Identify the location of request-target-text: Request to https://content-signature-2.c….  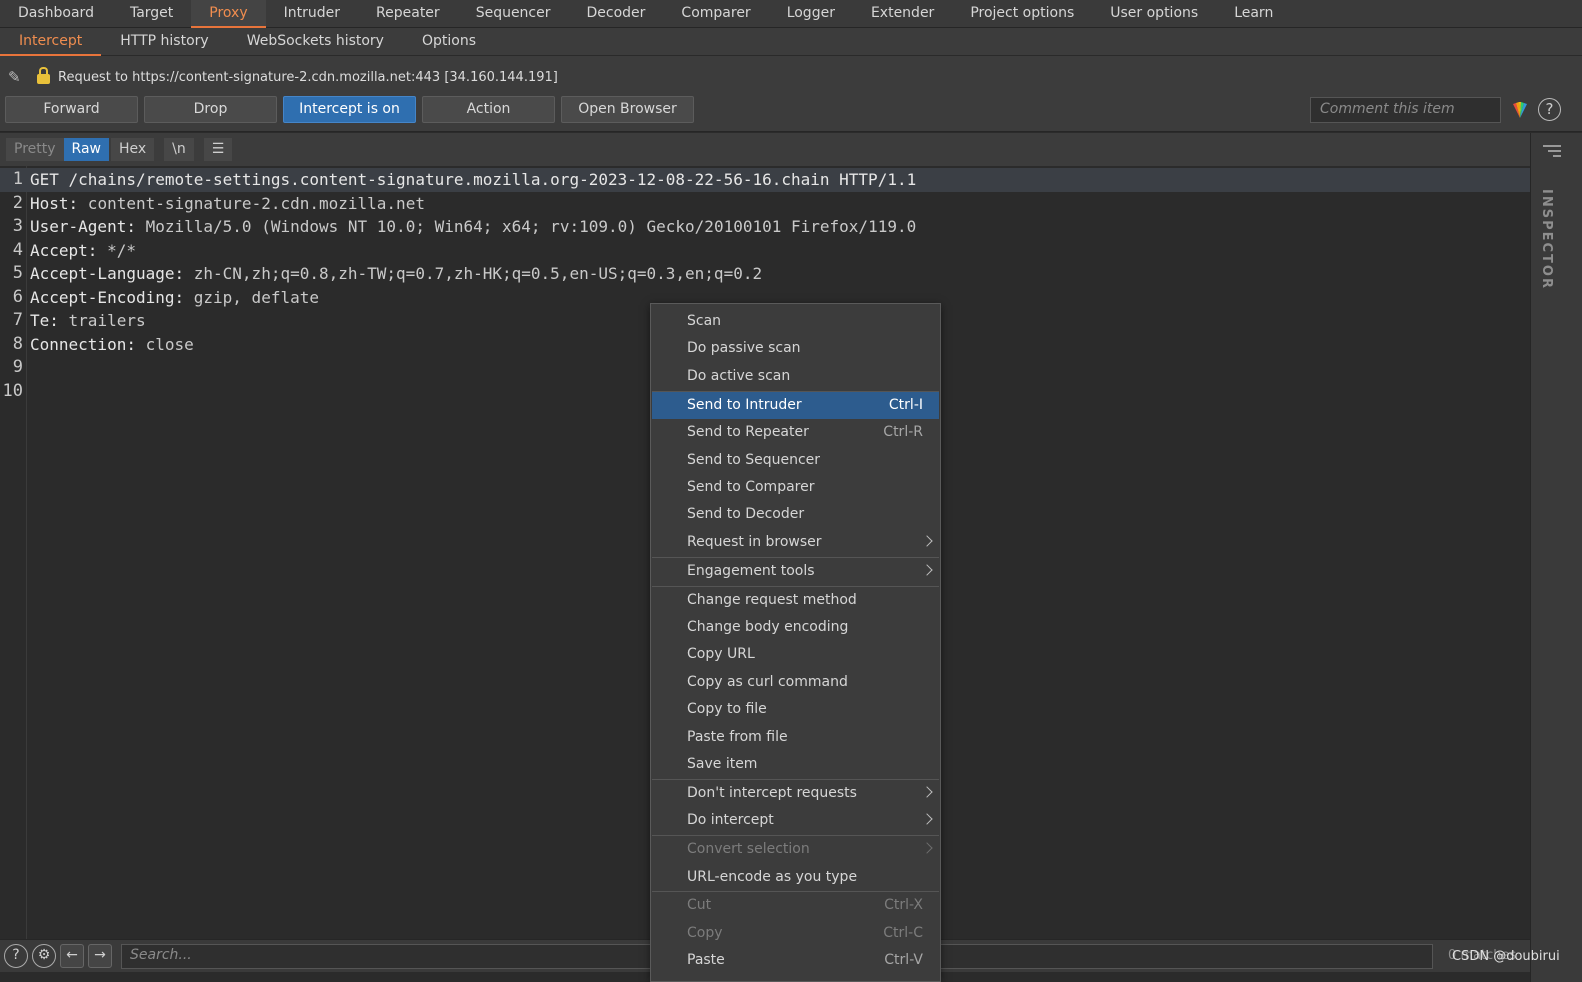
(308, 77).